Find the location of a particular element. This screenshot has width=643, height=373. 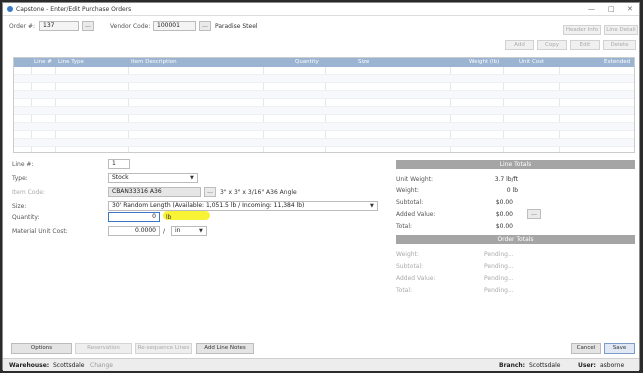

size-label: Size: is located at coordinates (19, 206).